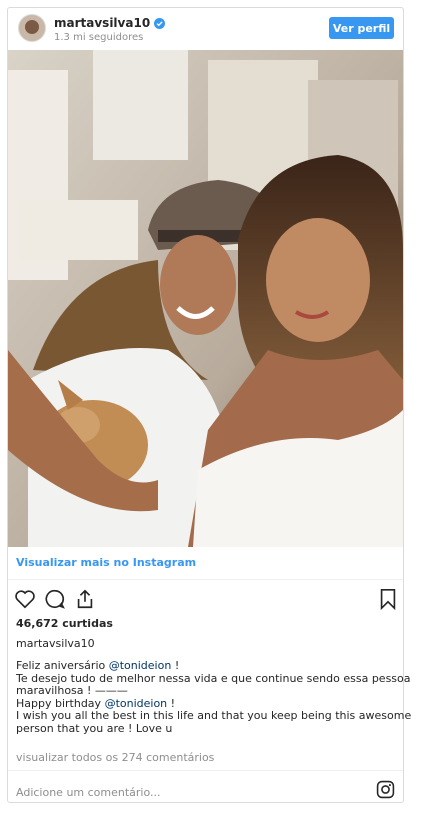 The image size is (421, 817). I want to click on view-profile-button: Ver perfil, so click(361, 28).